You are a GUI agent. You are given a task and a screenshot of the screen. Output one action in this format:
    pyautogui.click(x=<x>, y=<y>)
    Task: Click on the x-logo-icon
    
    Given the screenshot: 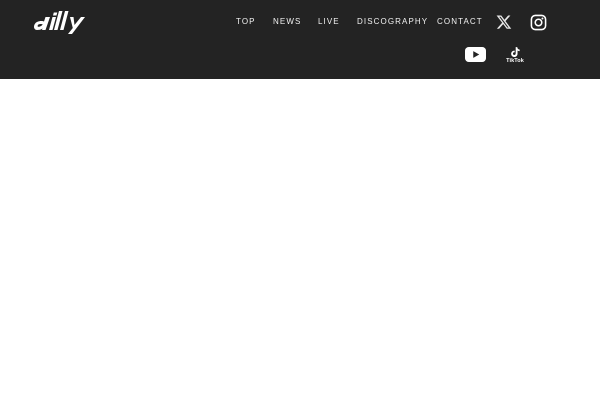 What is the action you would take?
    pyautogui.click(x=504, y=22)
    